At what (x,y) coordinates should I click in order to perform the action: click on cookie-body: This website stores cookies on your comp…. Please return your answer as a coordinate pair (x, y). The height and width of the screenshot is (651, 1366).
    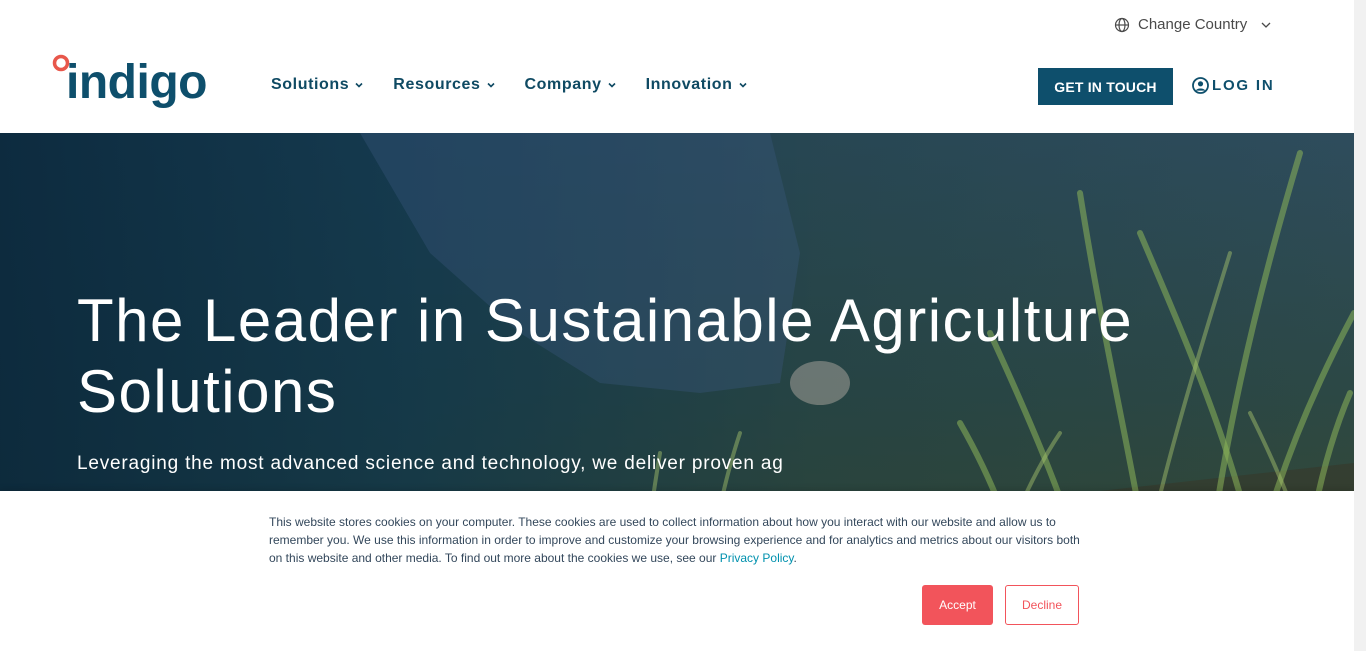
    Looking at the image, I should click on (674, 540).